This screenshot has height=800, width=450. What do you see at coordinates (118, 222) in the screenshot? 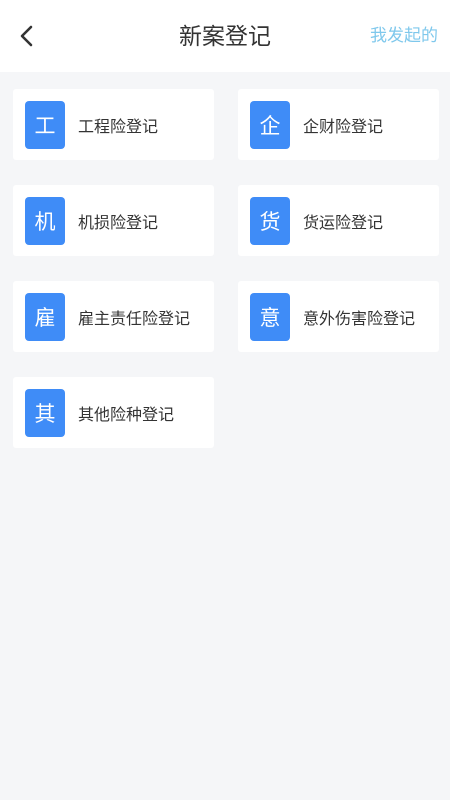
I see `card-label: 机损险登记` at bounding box center [118, 222].